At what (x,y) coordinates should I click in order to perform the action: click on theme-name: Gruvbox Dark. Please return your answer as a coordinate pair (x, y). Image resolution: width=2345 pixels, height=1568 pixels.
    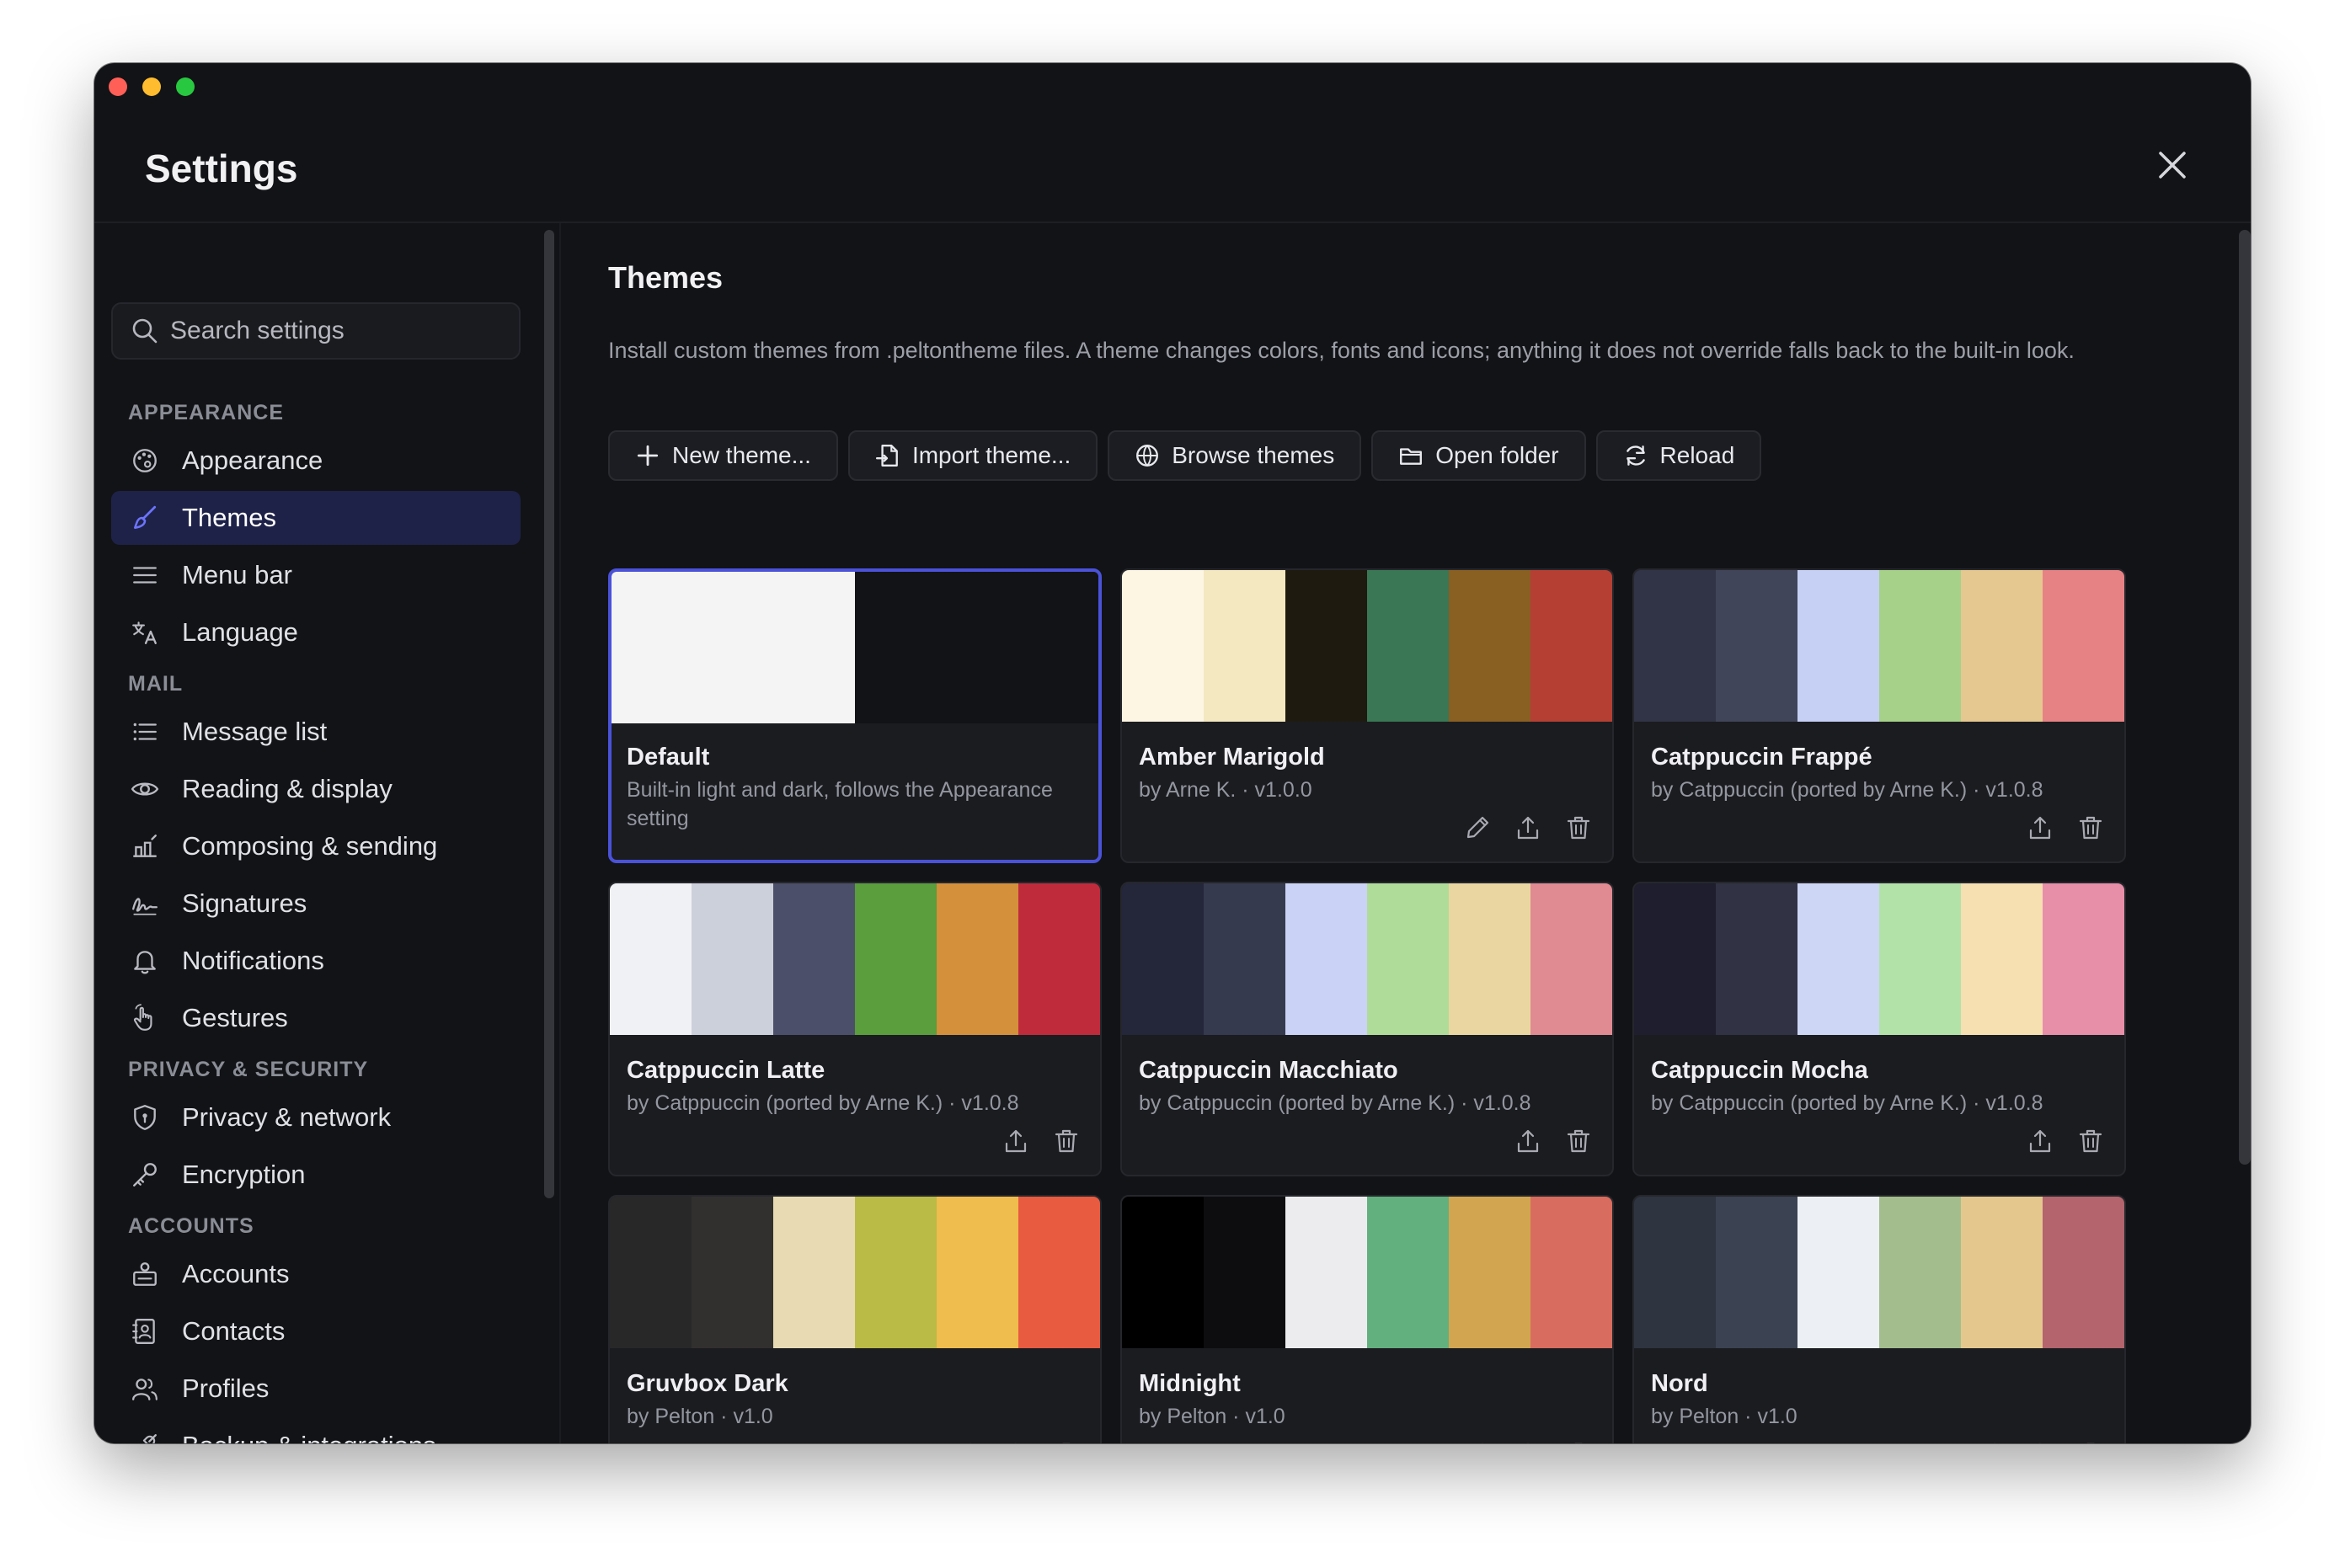
    Looking at the image, I should click on (707, 1383).